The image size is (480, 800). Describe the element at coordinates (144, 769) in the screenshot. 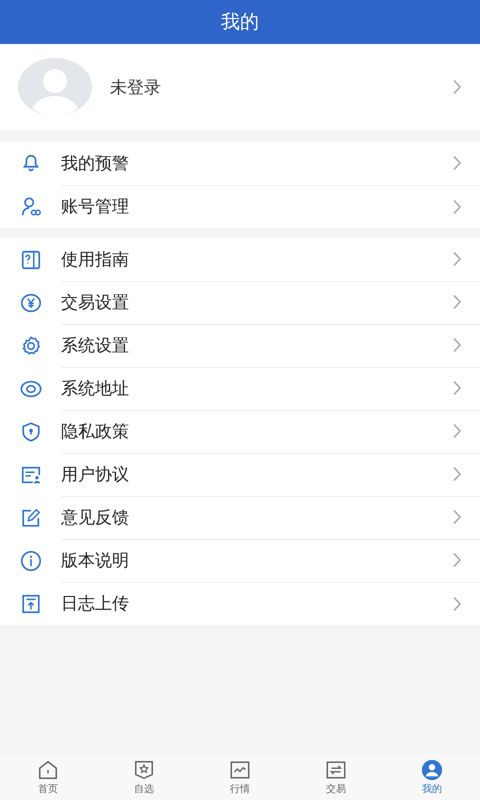

I see `star-tag-icon` at that location.